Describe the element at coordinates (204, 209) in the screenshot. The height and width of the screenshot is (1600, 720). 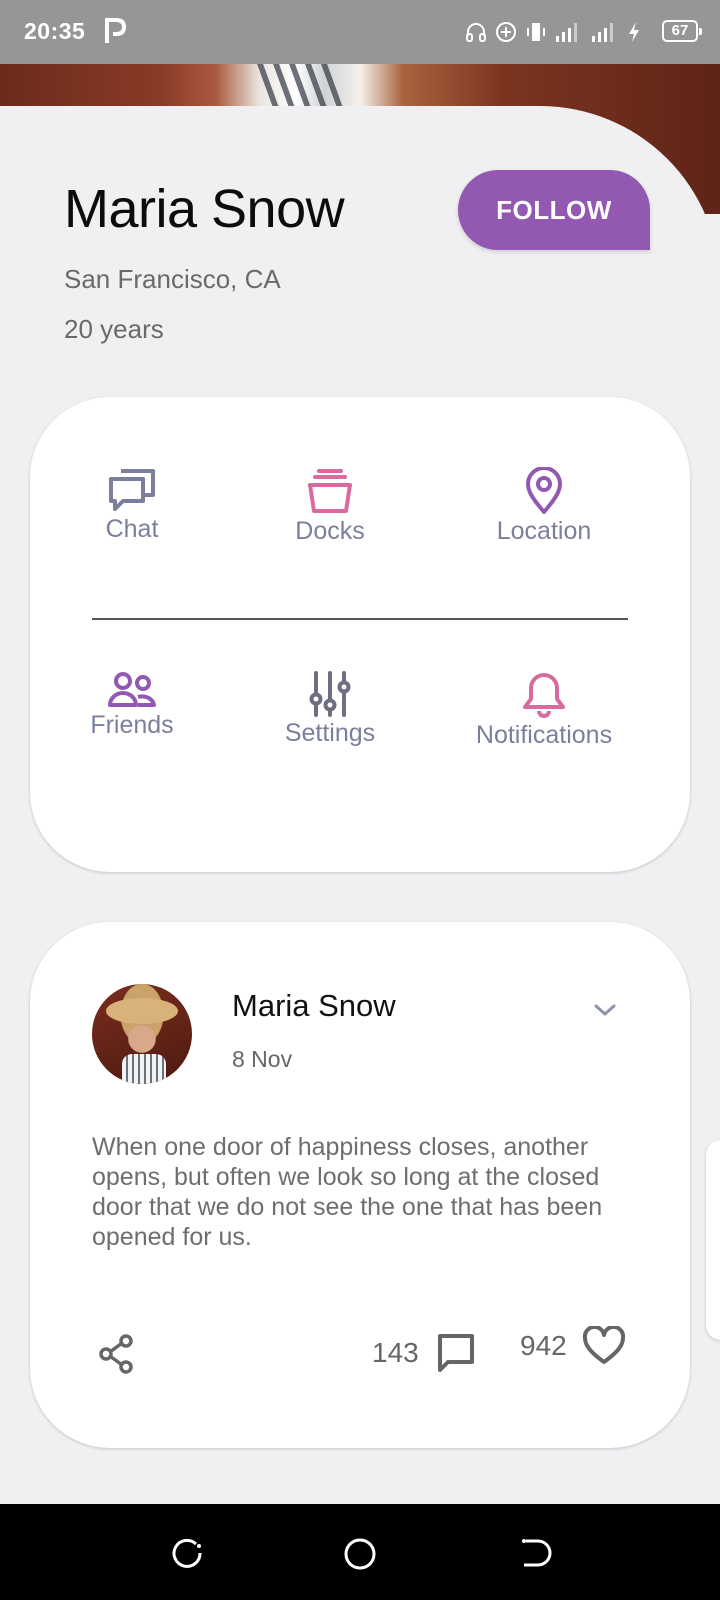
I see `profile-name: Maria Snow` at that location.